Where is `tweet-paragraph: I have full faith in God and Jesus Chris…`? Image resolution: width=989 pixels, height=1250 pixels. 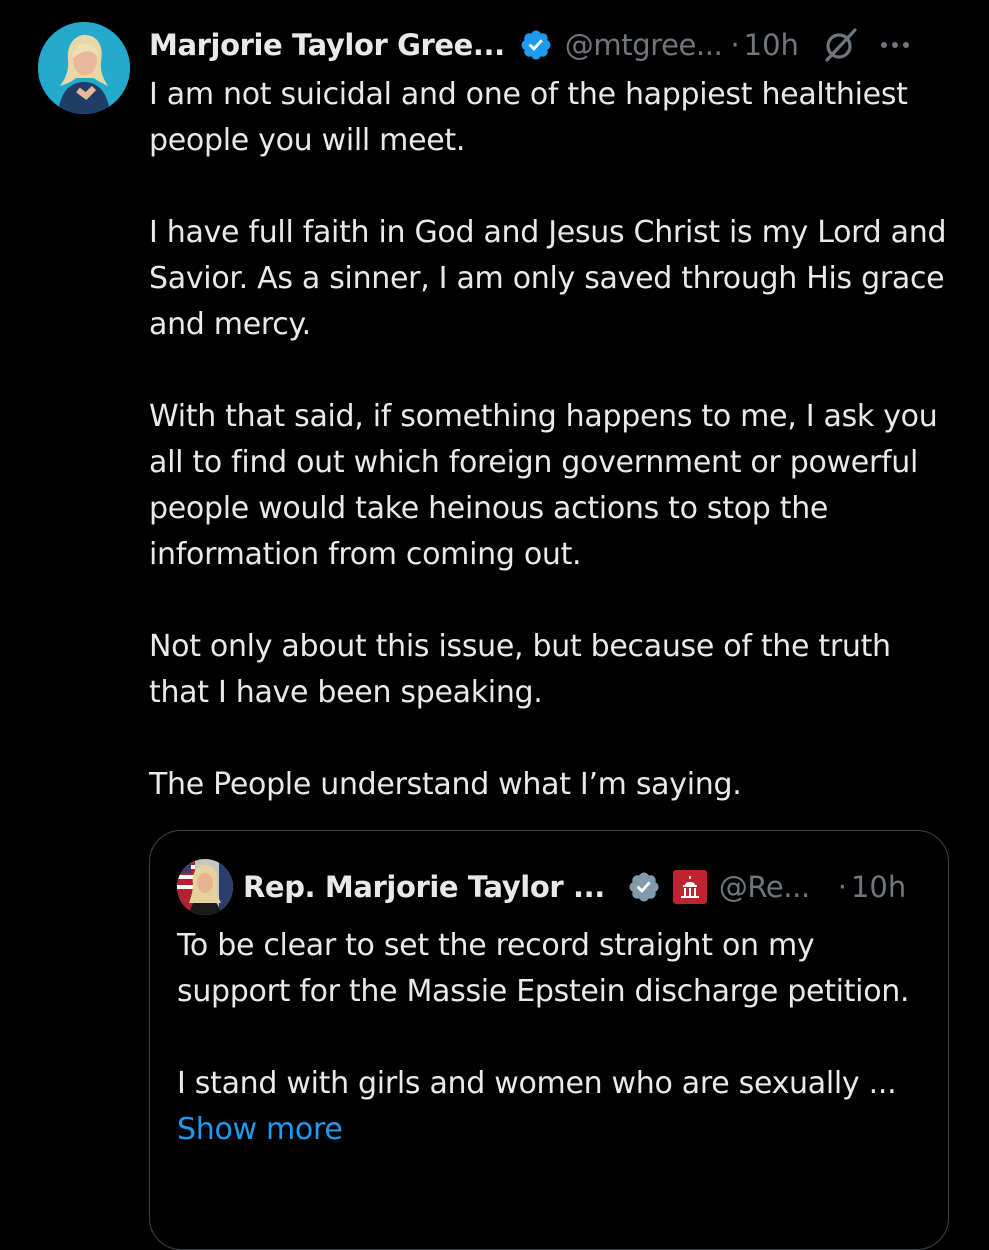 tweet-paragraph: I have full faith in God and Jesus Chris… is located at coordinates (548, 278).